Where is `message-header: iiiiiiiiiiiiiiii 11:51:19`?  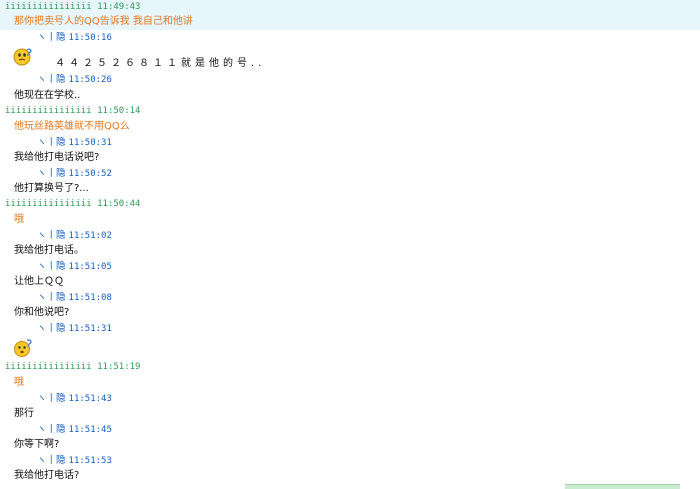 message-header: iiiiiiiiiiiiiiii 11:51:19 is located at coordinates (72, 367).